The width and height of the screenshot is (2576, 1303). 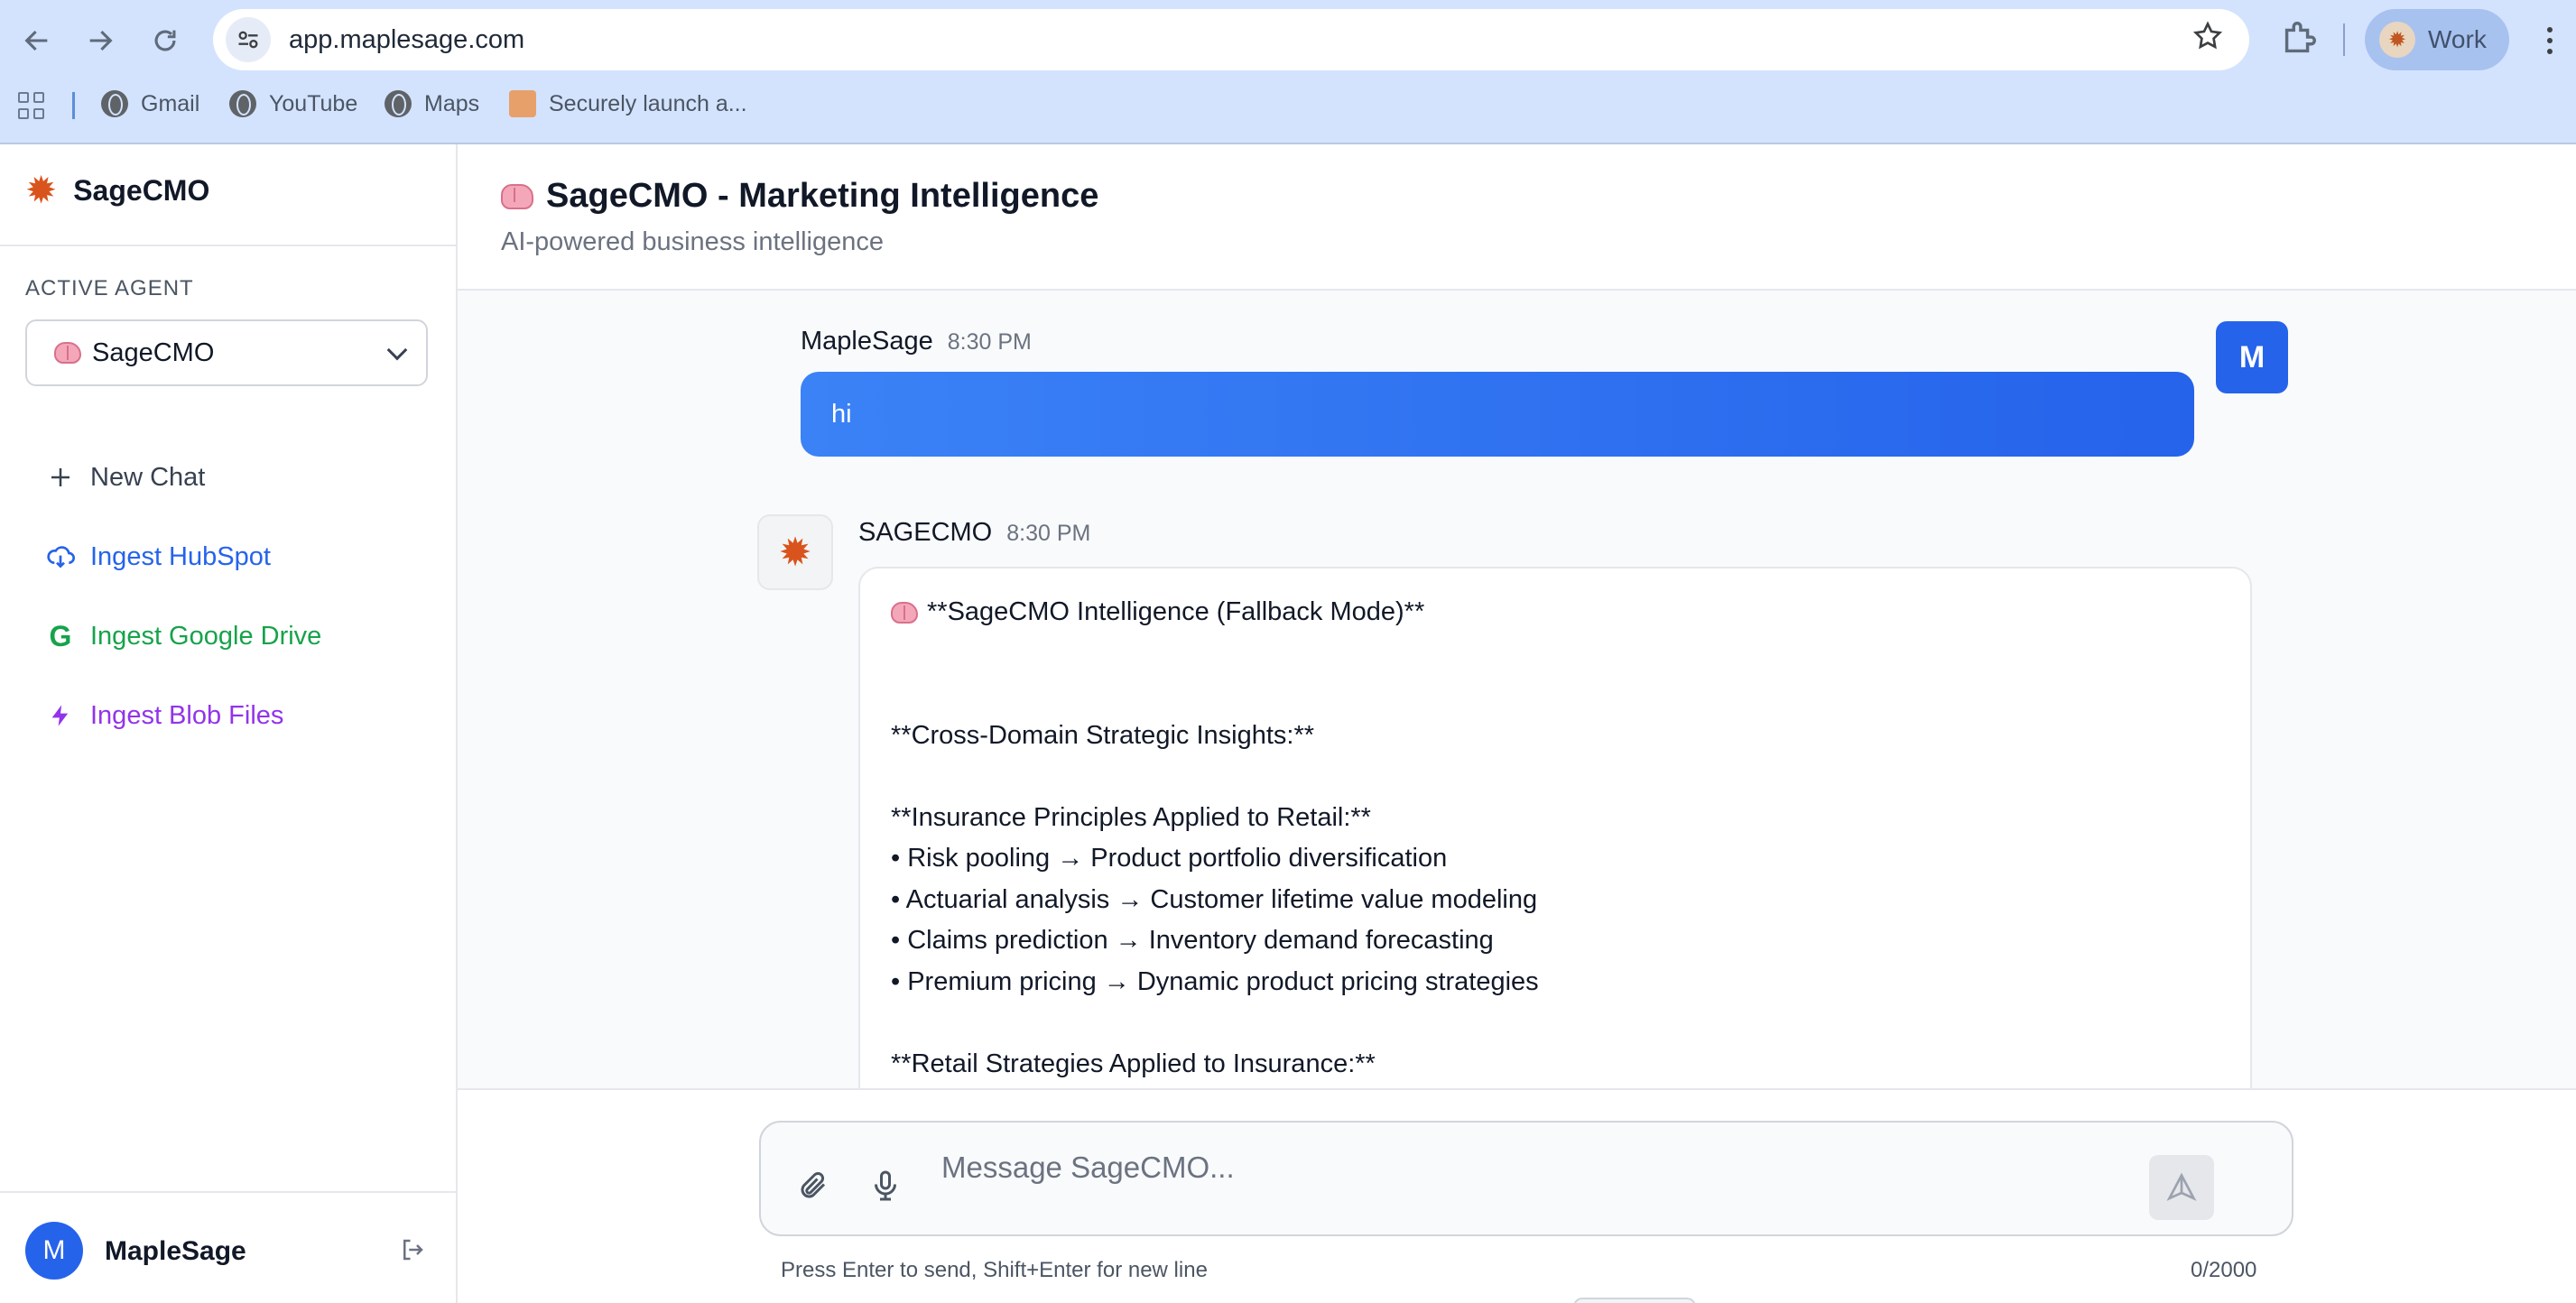 What do you see at coordinates (406, 40) in the screenshot?
I see `url-text: app.maplesage.com` at bounding box center [406, 40].